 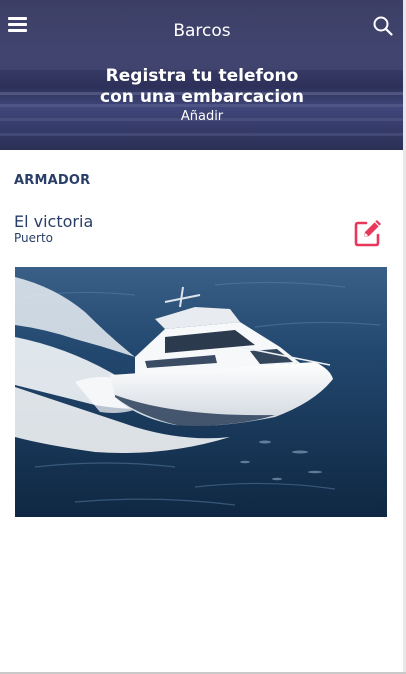 What do you see at coordinates (53, 221) in the screenshot?
I see `boat-name: El victoria` at bounding box center [53, 221].